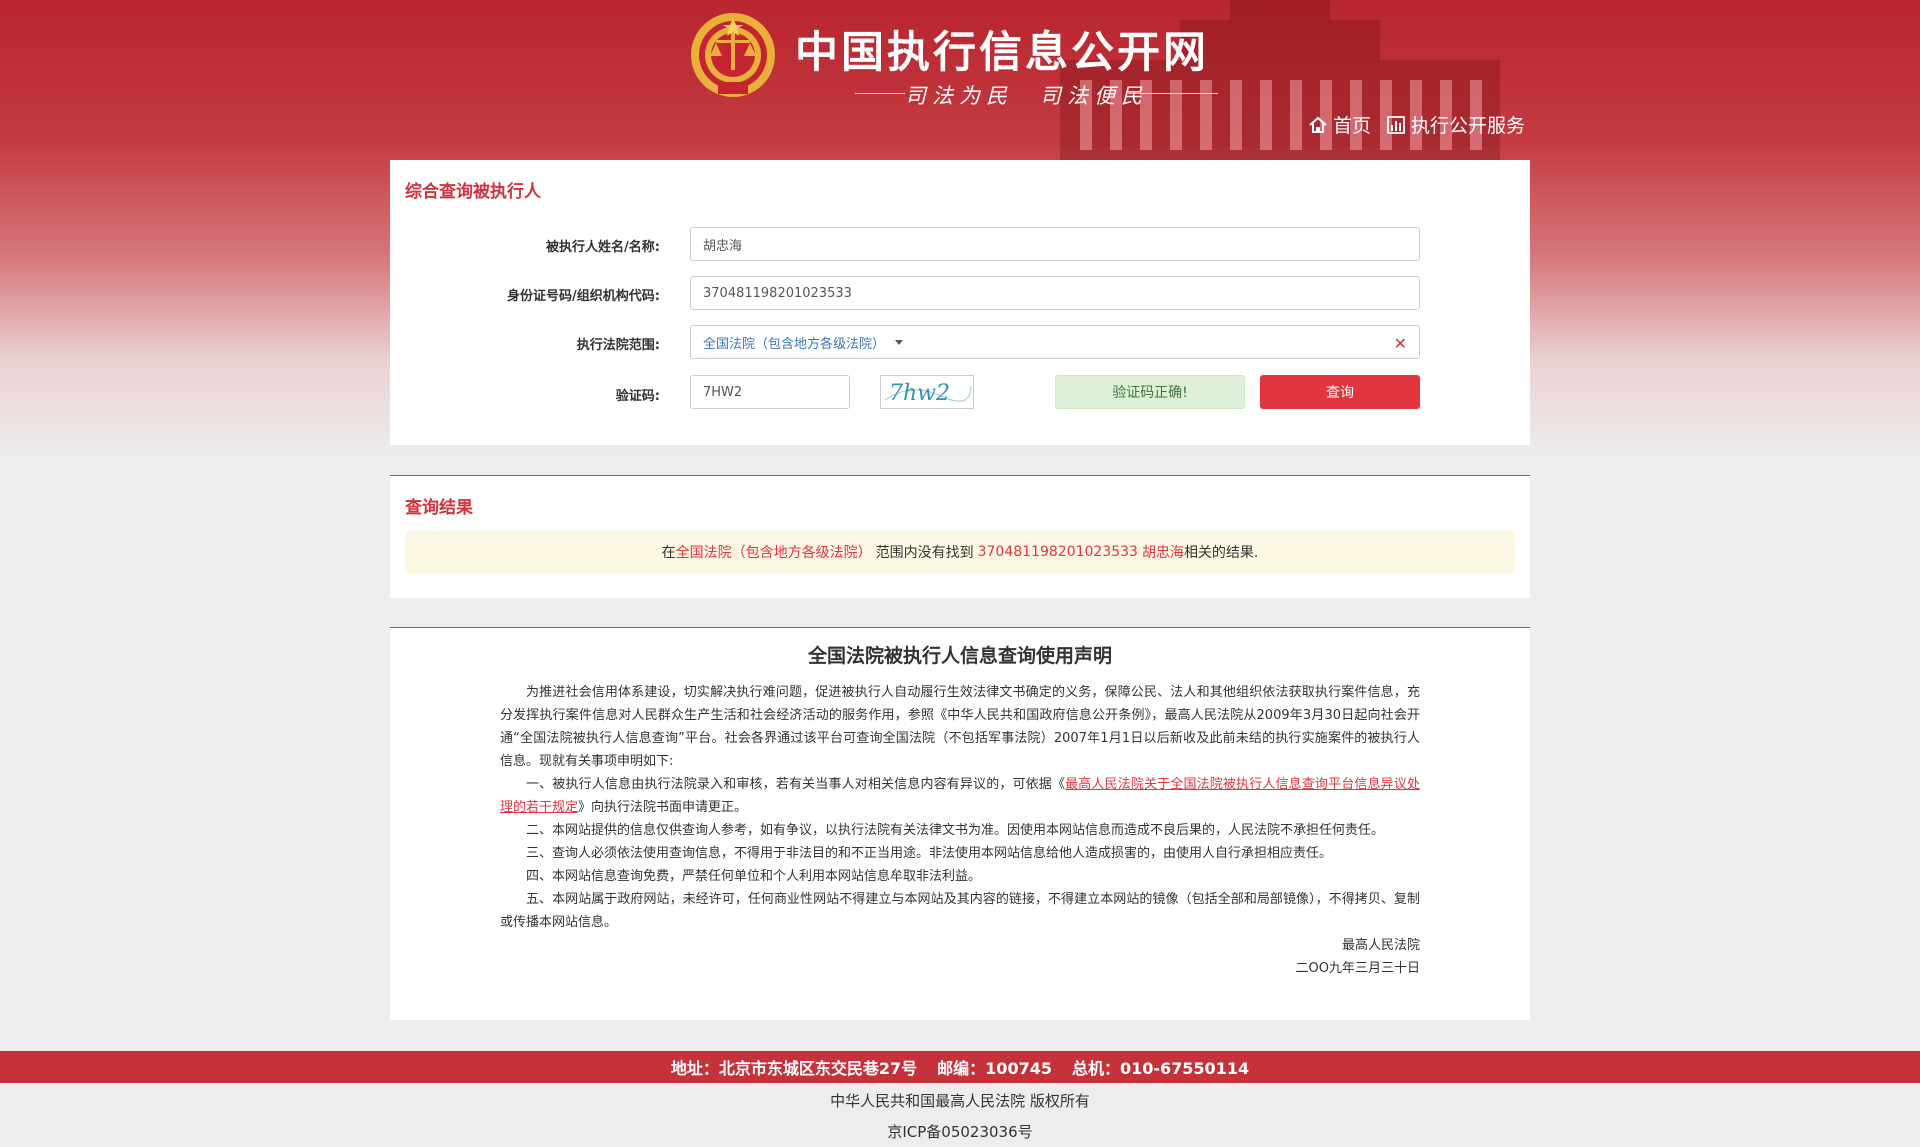 Image resolution: width=1920 pixels, height=1147 pixels. I want to click on clear-icon: ✕, so click(1400, 343).